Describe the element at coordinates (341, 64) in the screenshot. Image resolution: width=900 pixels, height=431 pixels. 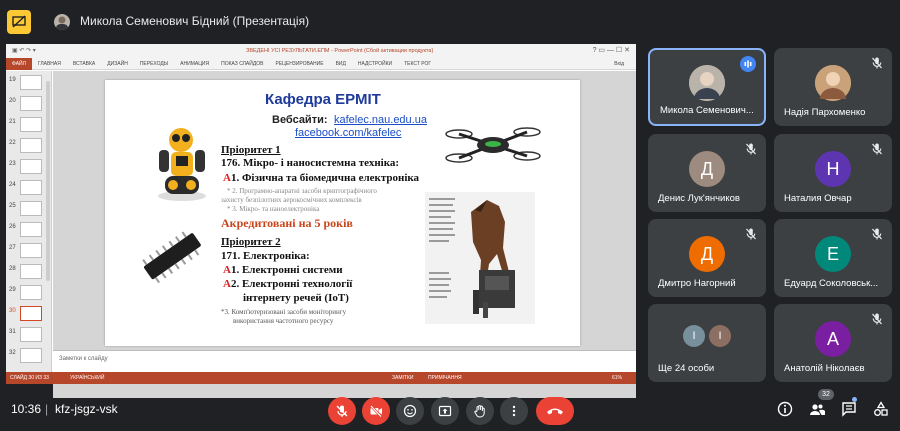
I see `tab-view: ВИД` at that location.